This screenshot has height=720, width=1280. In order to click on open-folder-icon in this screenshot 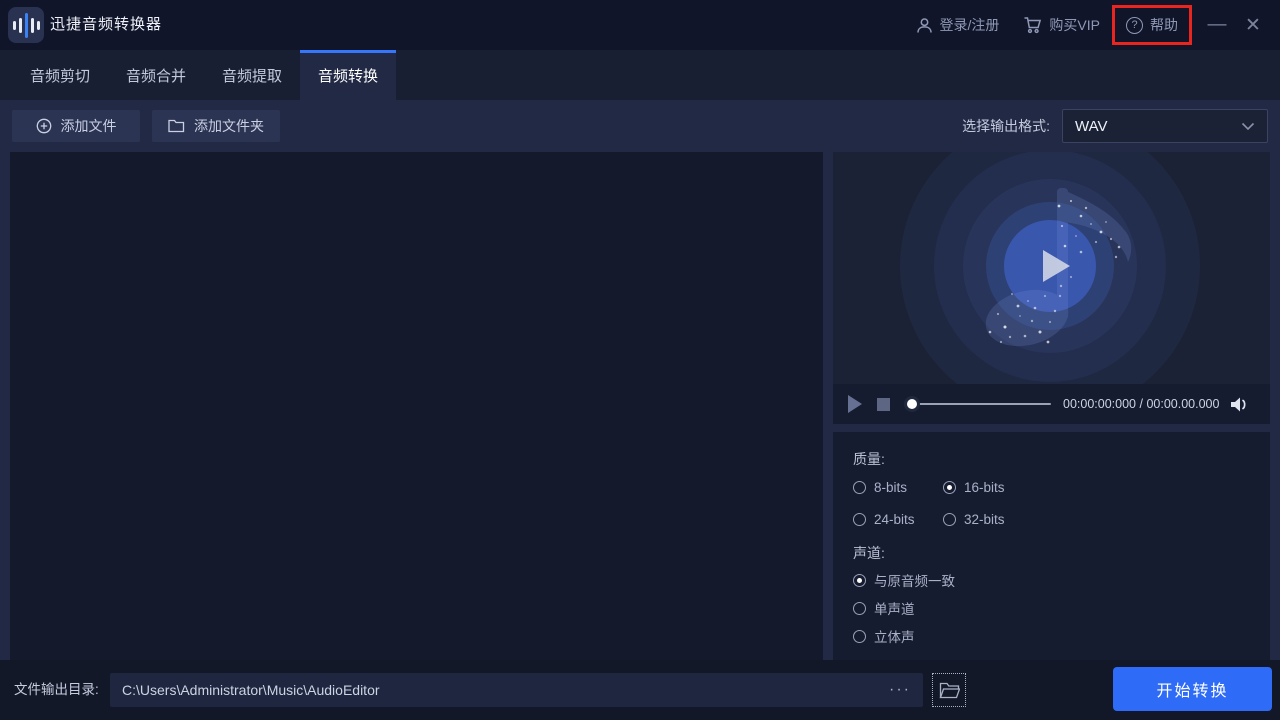, I will do `click(949, 690)`.